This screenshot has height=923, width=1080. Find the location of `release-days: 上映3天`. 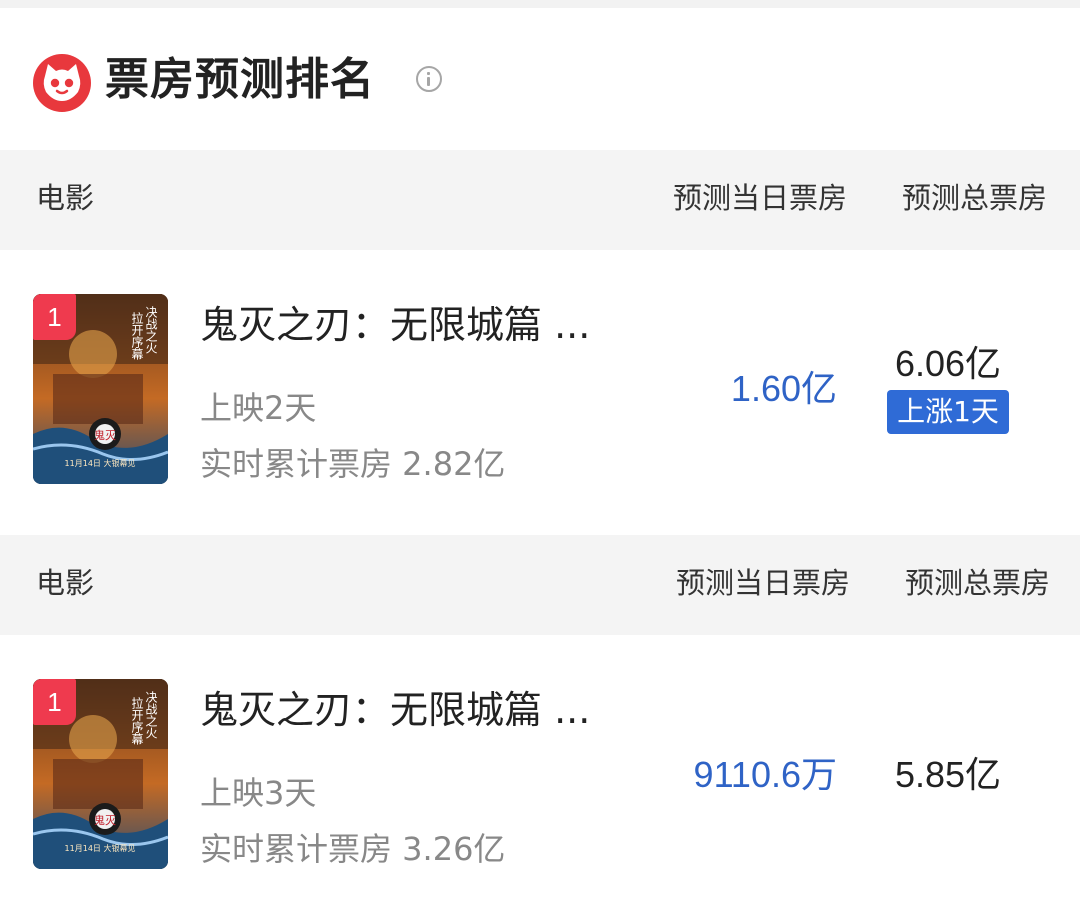

release-days: 上映3天 is located at coordinates (258, 793).